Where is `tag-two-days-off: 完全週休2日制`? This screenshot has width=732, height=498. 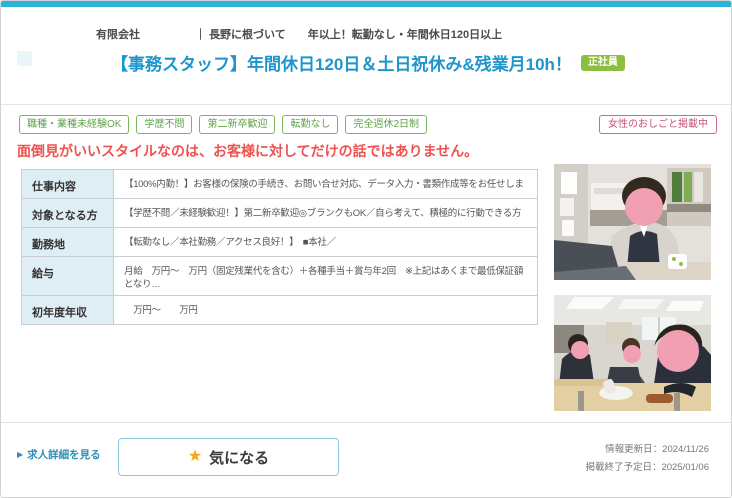 tag-two-days-off: 完全週休2日制 is located at coordinates (386, 124).